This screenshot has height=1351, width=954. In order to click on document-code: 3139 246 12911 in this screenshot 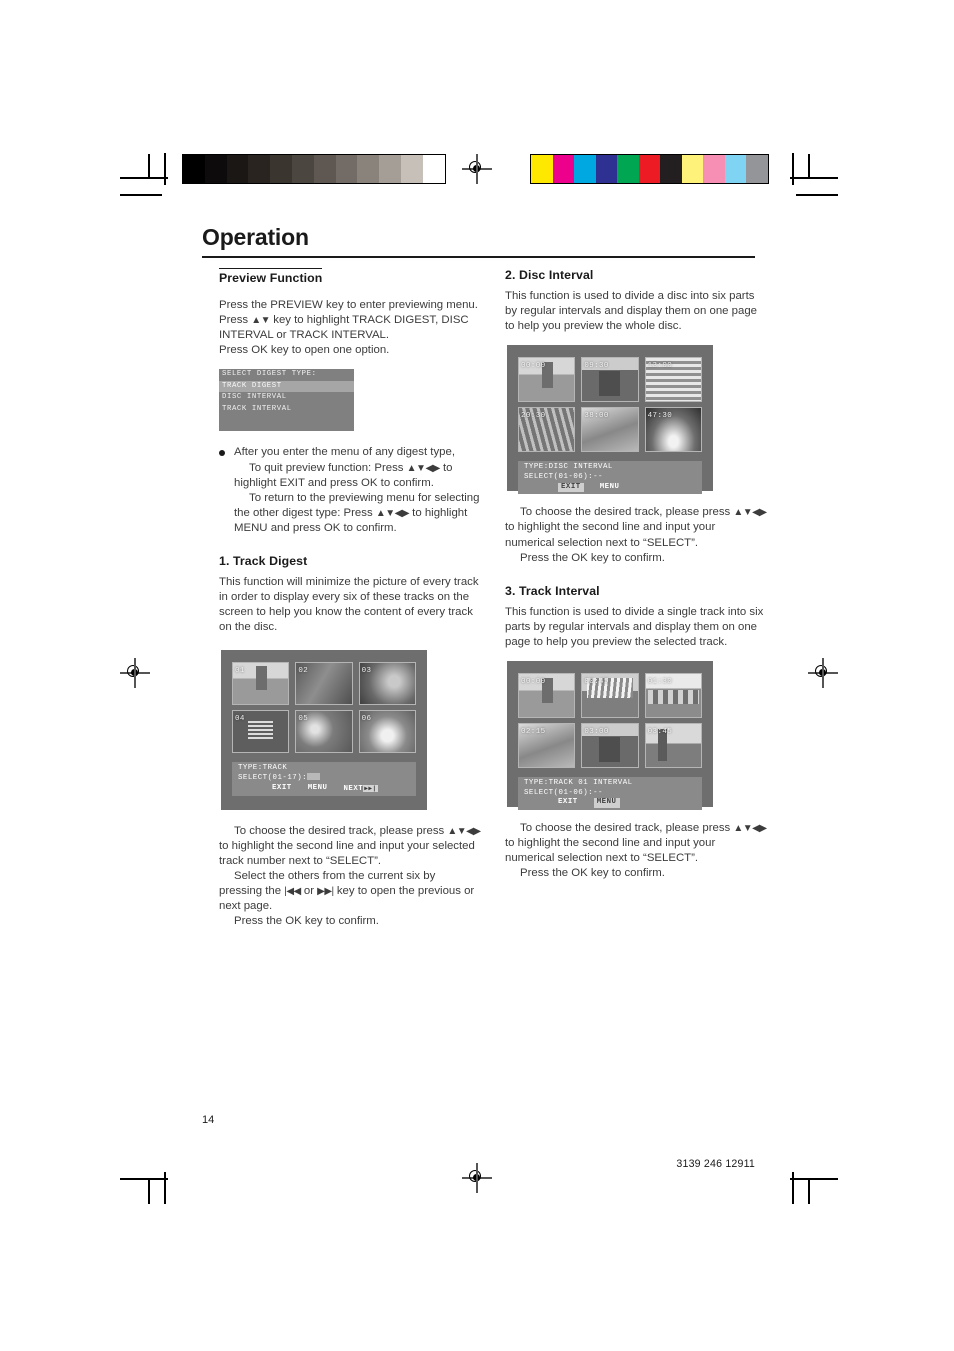, I will do `click(715, 1164)`.